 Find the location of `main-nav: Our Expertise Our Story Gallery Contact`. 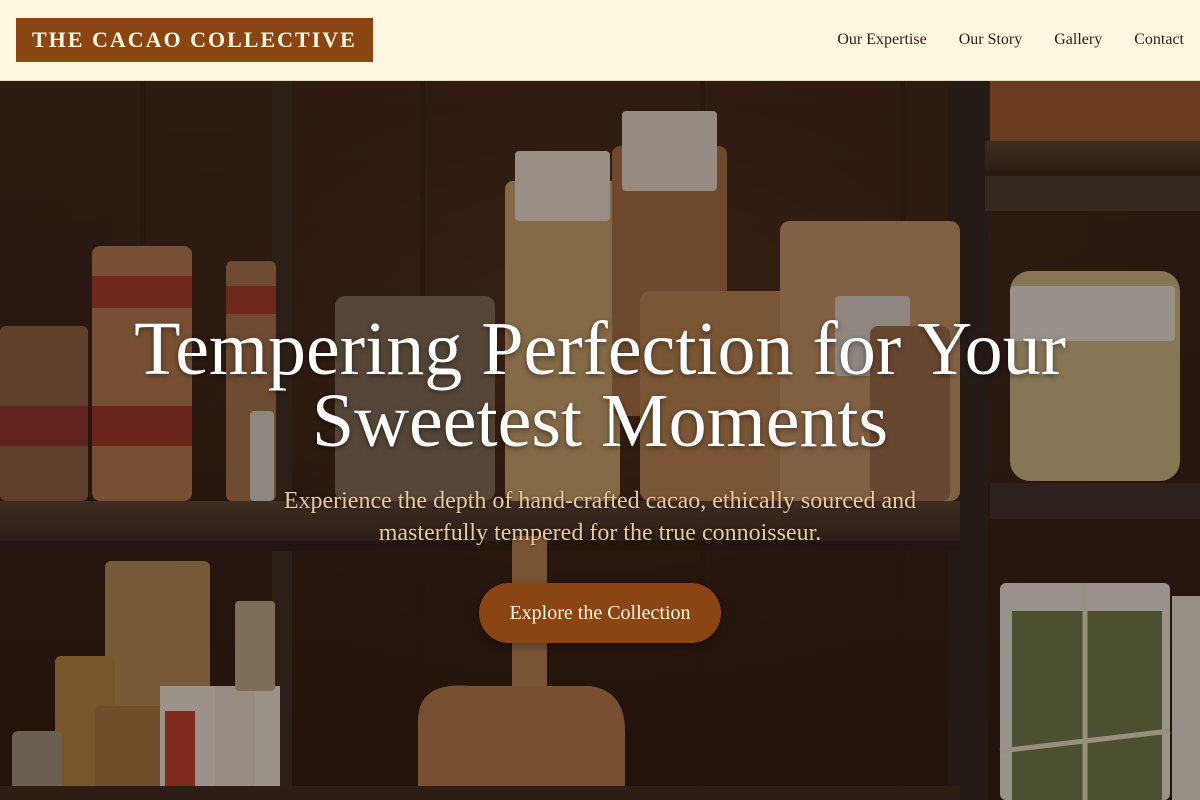

main-nav: Our Expertise Our Story Gallery Contact is located at coordinates (994, 40).